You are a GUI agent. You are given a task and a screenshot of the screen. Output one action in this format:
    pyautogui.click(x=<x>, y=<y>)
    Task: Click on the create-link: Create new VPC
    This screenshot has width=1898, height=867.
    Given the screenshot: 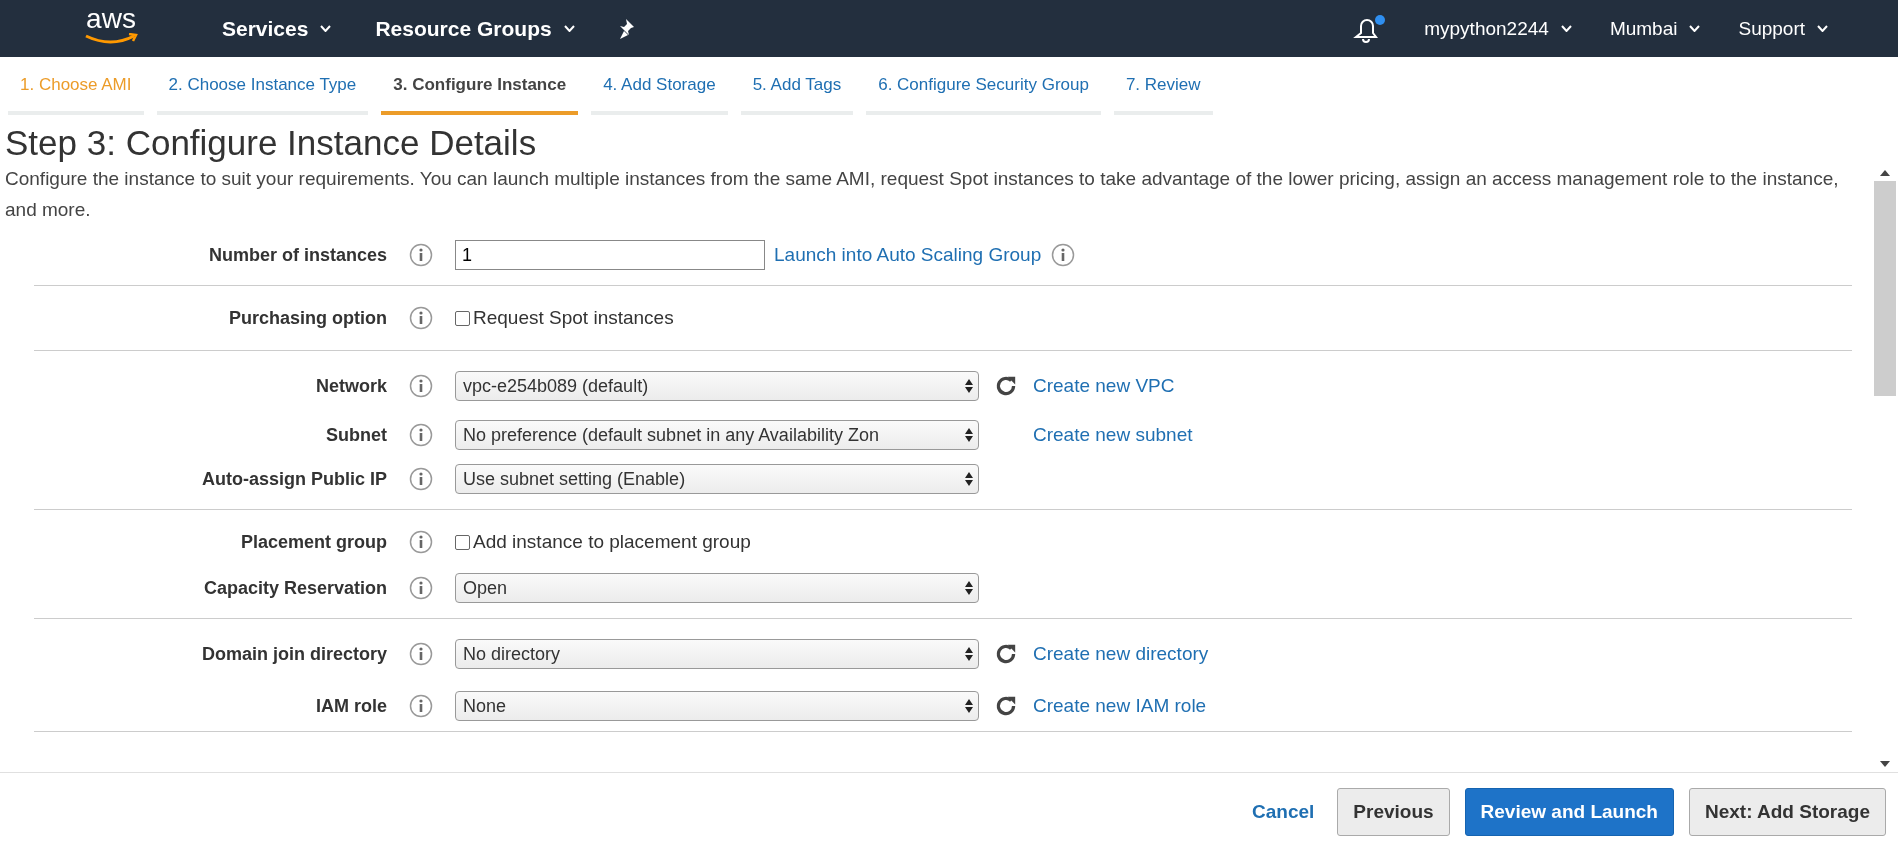 What is the action you would take?
    pyautogui.click(x=1104, y=386)
    